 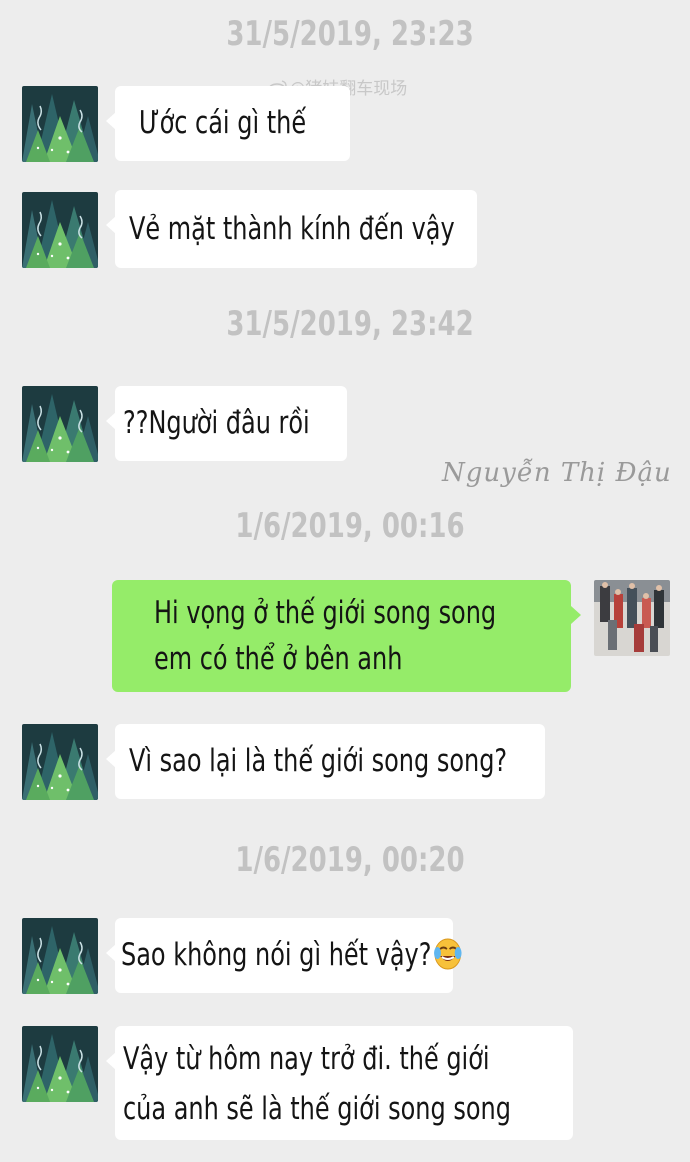 I want to click on signature: Nguyễn Thị Đậu, so click(x=557, y=473).